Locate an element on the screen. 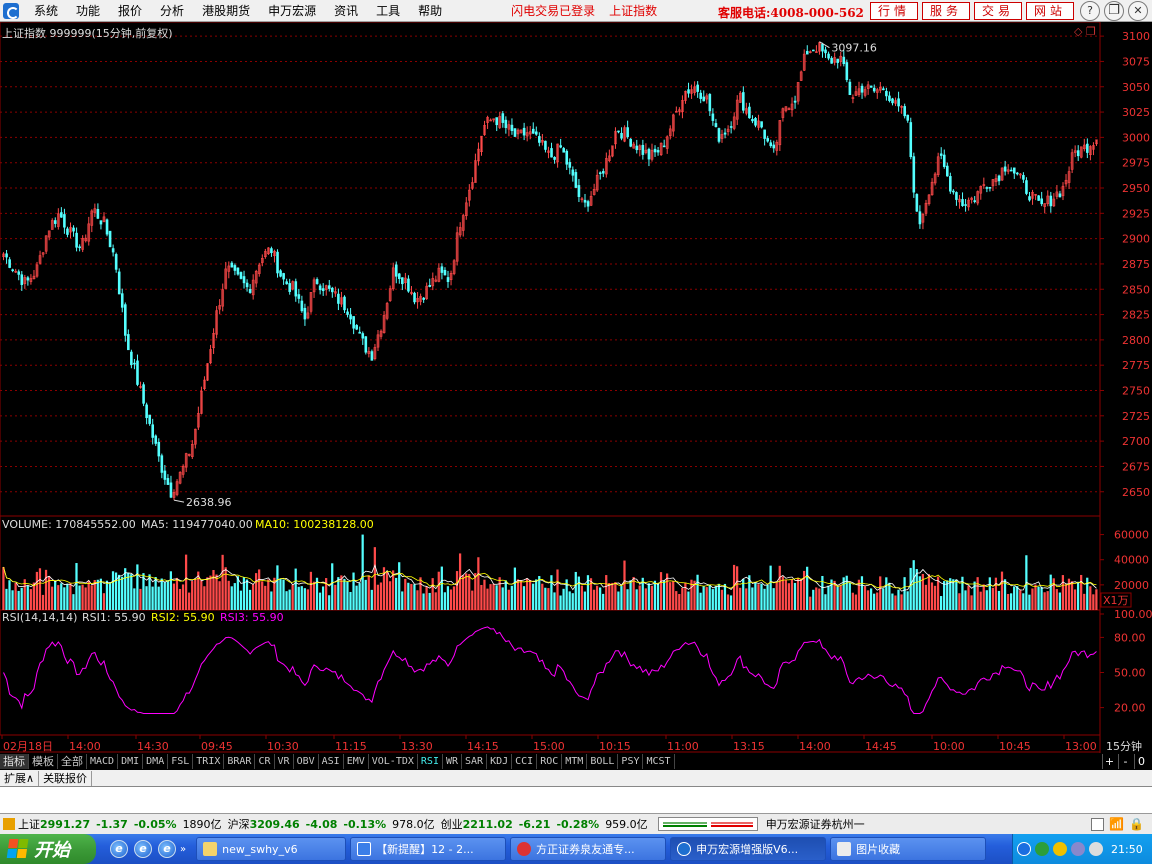  quicklaunch-more-icon: » is located at coordinates (183, 849).